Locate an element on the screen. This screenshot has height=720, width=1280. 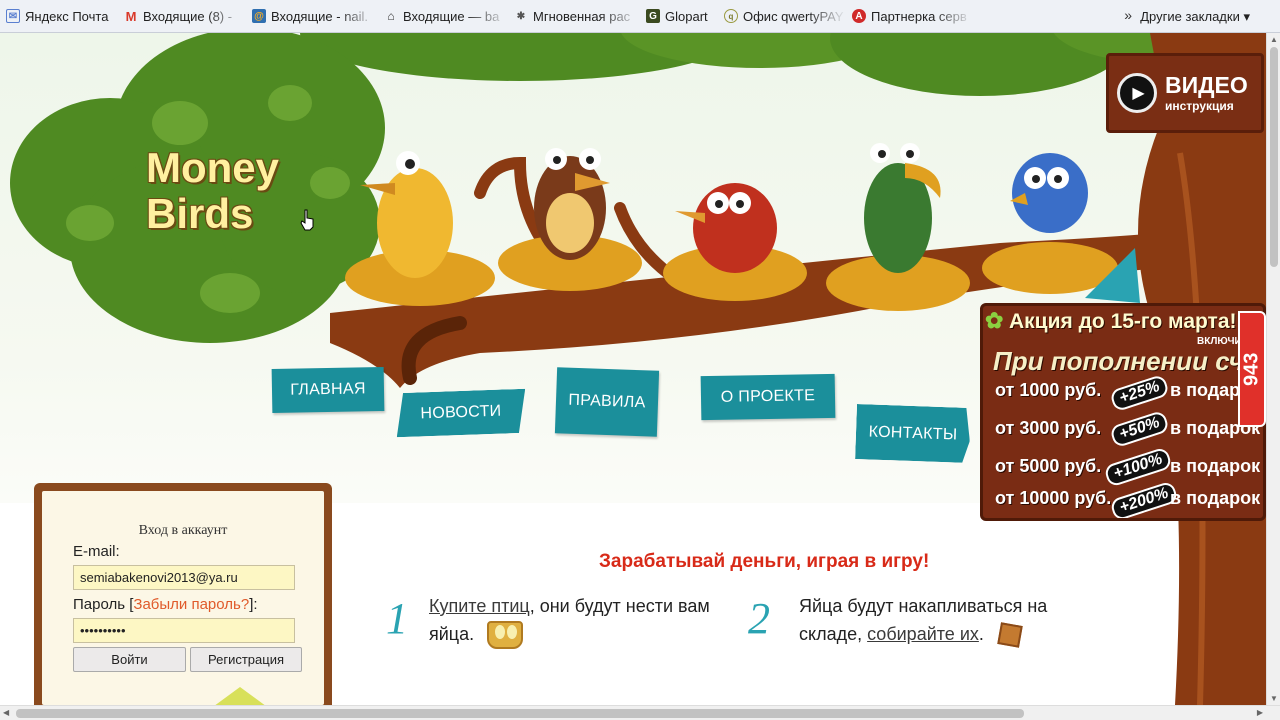
nav-contacts: КОНТАКТЫ is located at coordinates (913, 433).